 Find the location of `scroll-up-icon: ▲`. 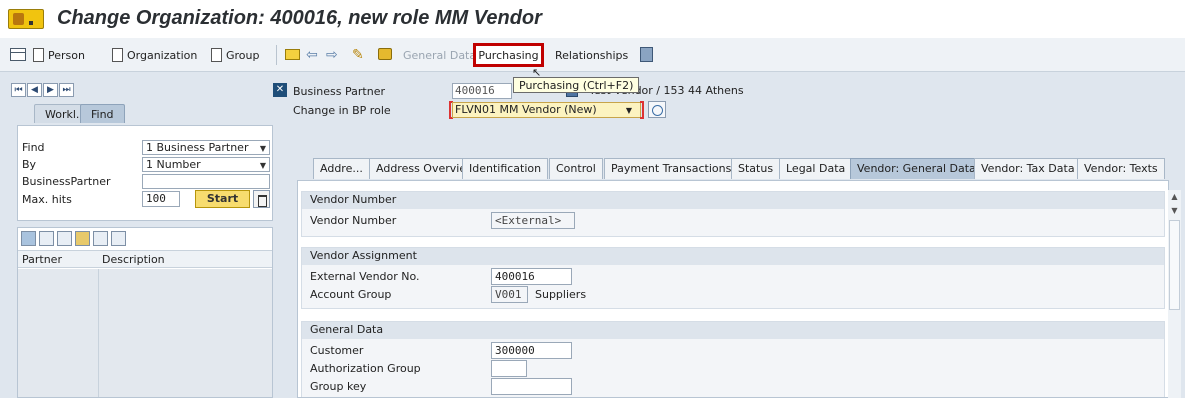

scroll-up-icon: ▲ is located at coordinates (1174, 196).